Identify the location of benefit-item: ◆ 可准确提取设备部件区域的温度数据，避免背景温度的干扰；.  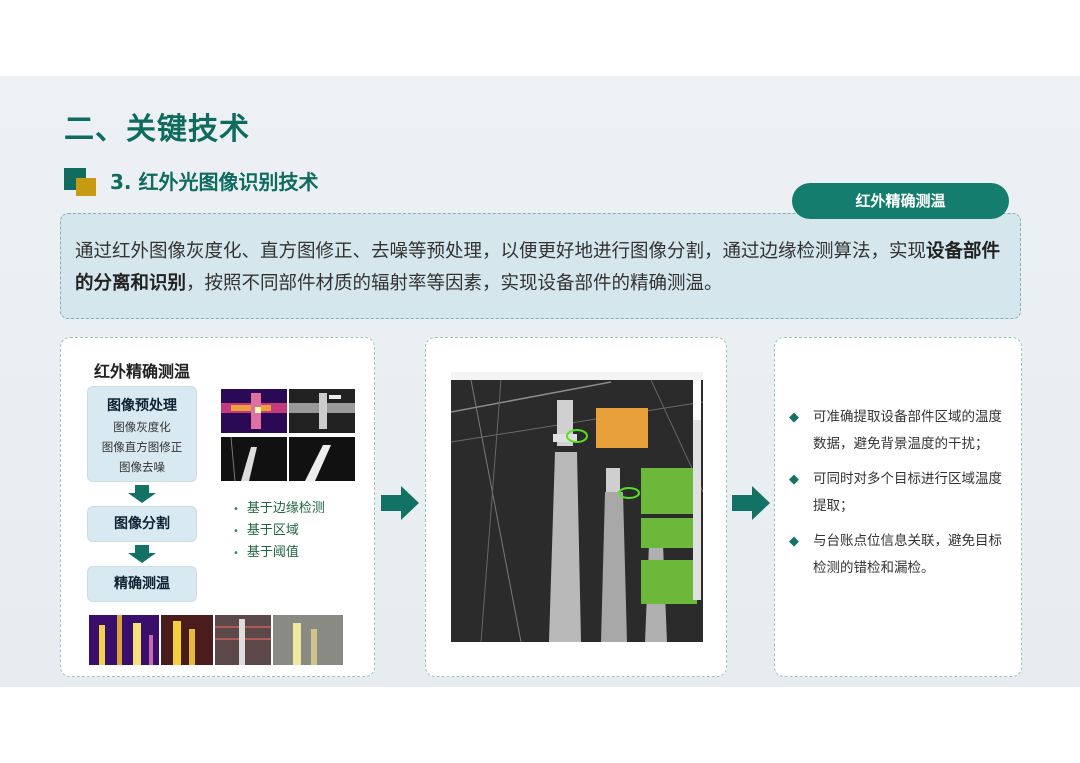
(901, 431).